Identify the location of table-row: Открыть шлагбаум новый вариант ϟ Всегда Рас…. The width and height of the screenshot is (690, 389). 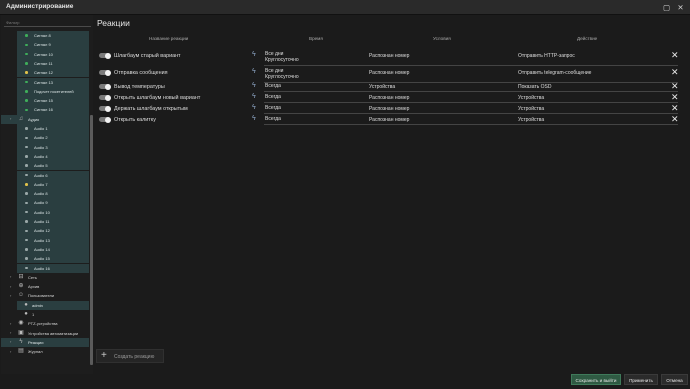
(392, 98).